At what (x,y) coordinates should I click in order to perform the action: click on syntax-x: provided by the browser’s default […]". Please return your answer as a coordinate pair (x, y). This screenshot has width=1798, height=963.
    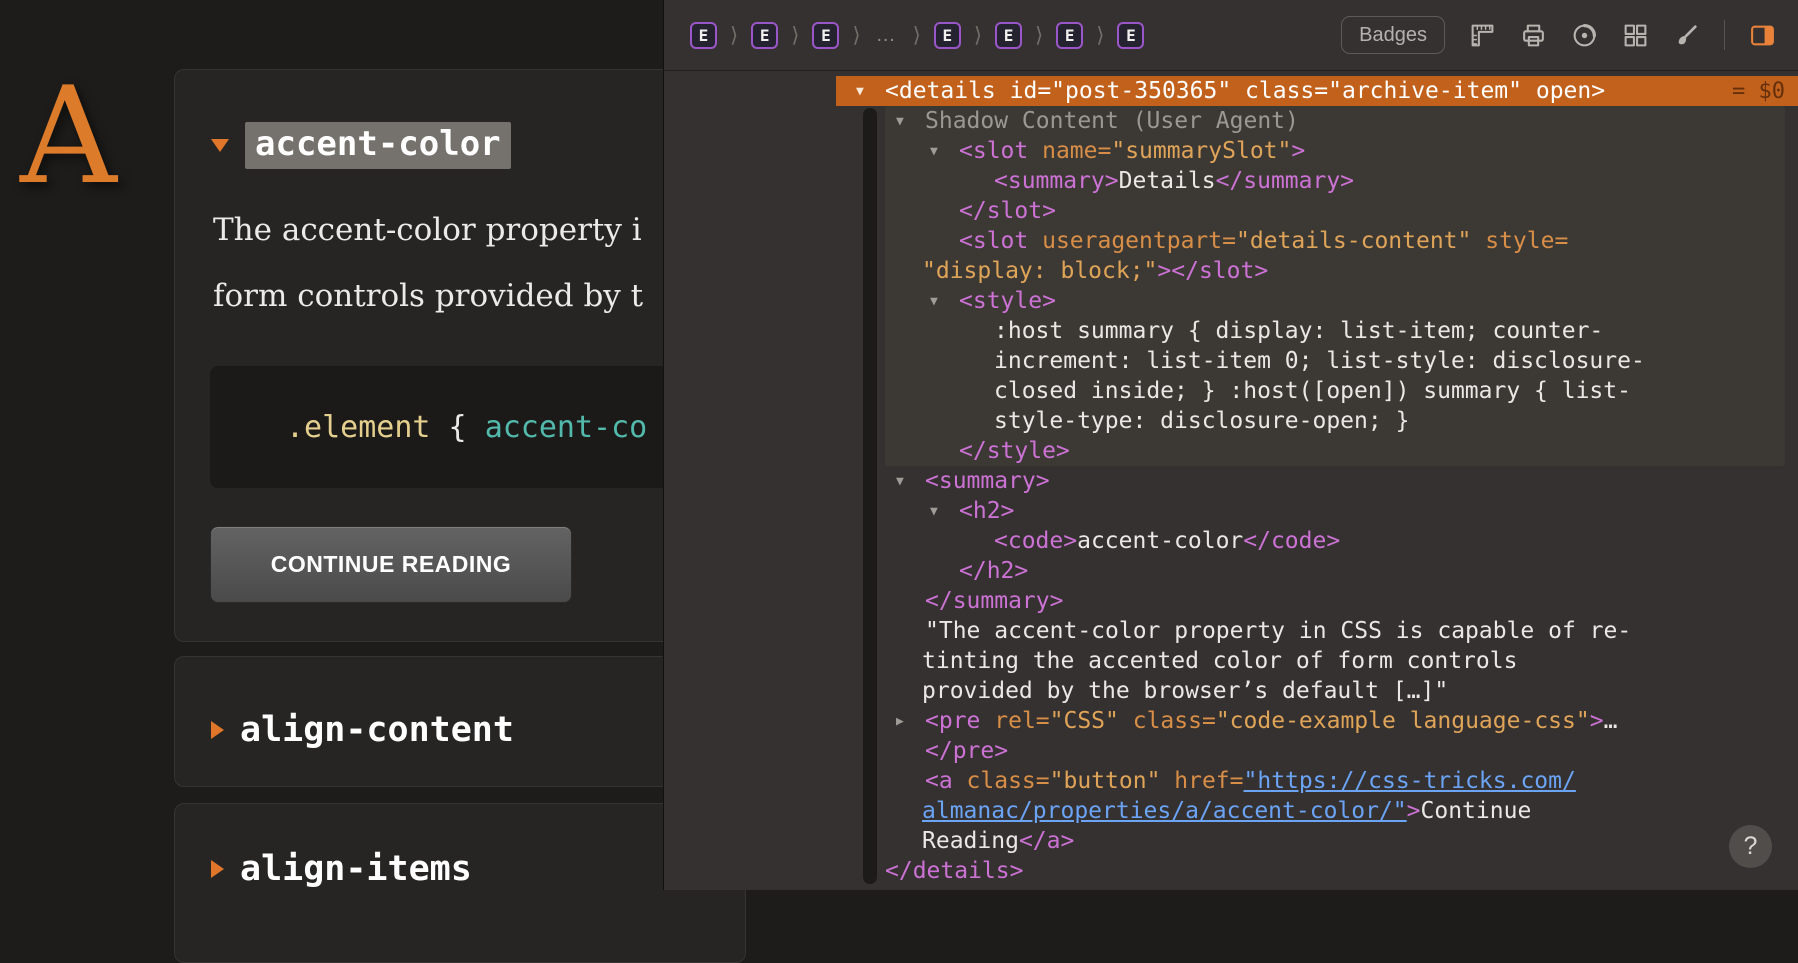
    Looking at the image, I should click on (1185, 691).